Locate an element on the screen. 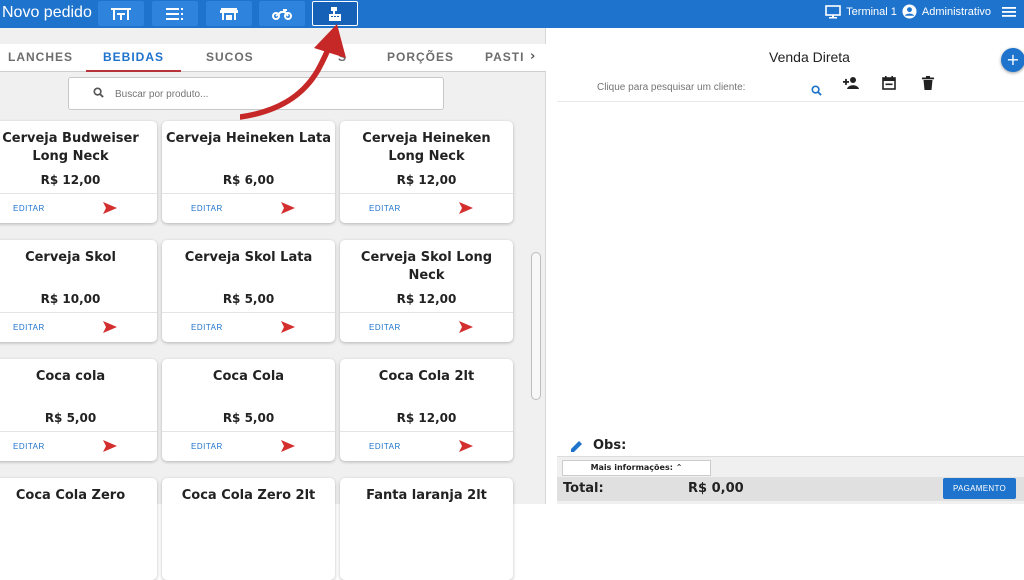 This screenshot has height=580, width=1024. monitor-icon is located at coordinates (833, 11).